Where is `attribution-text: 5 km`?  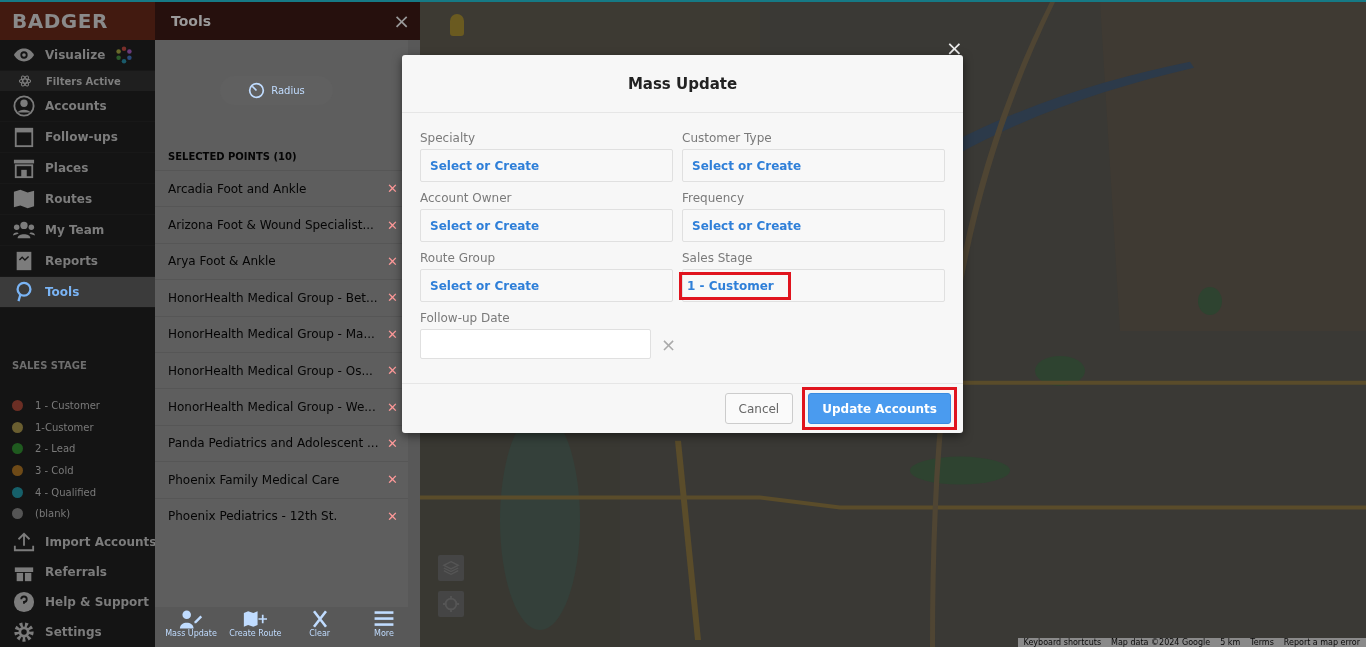
attribution-text: 5 km is located at coordinates (1230, 642).